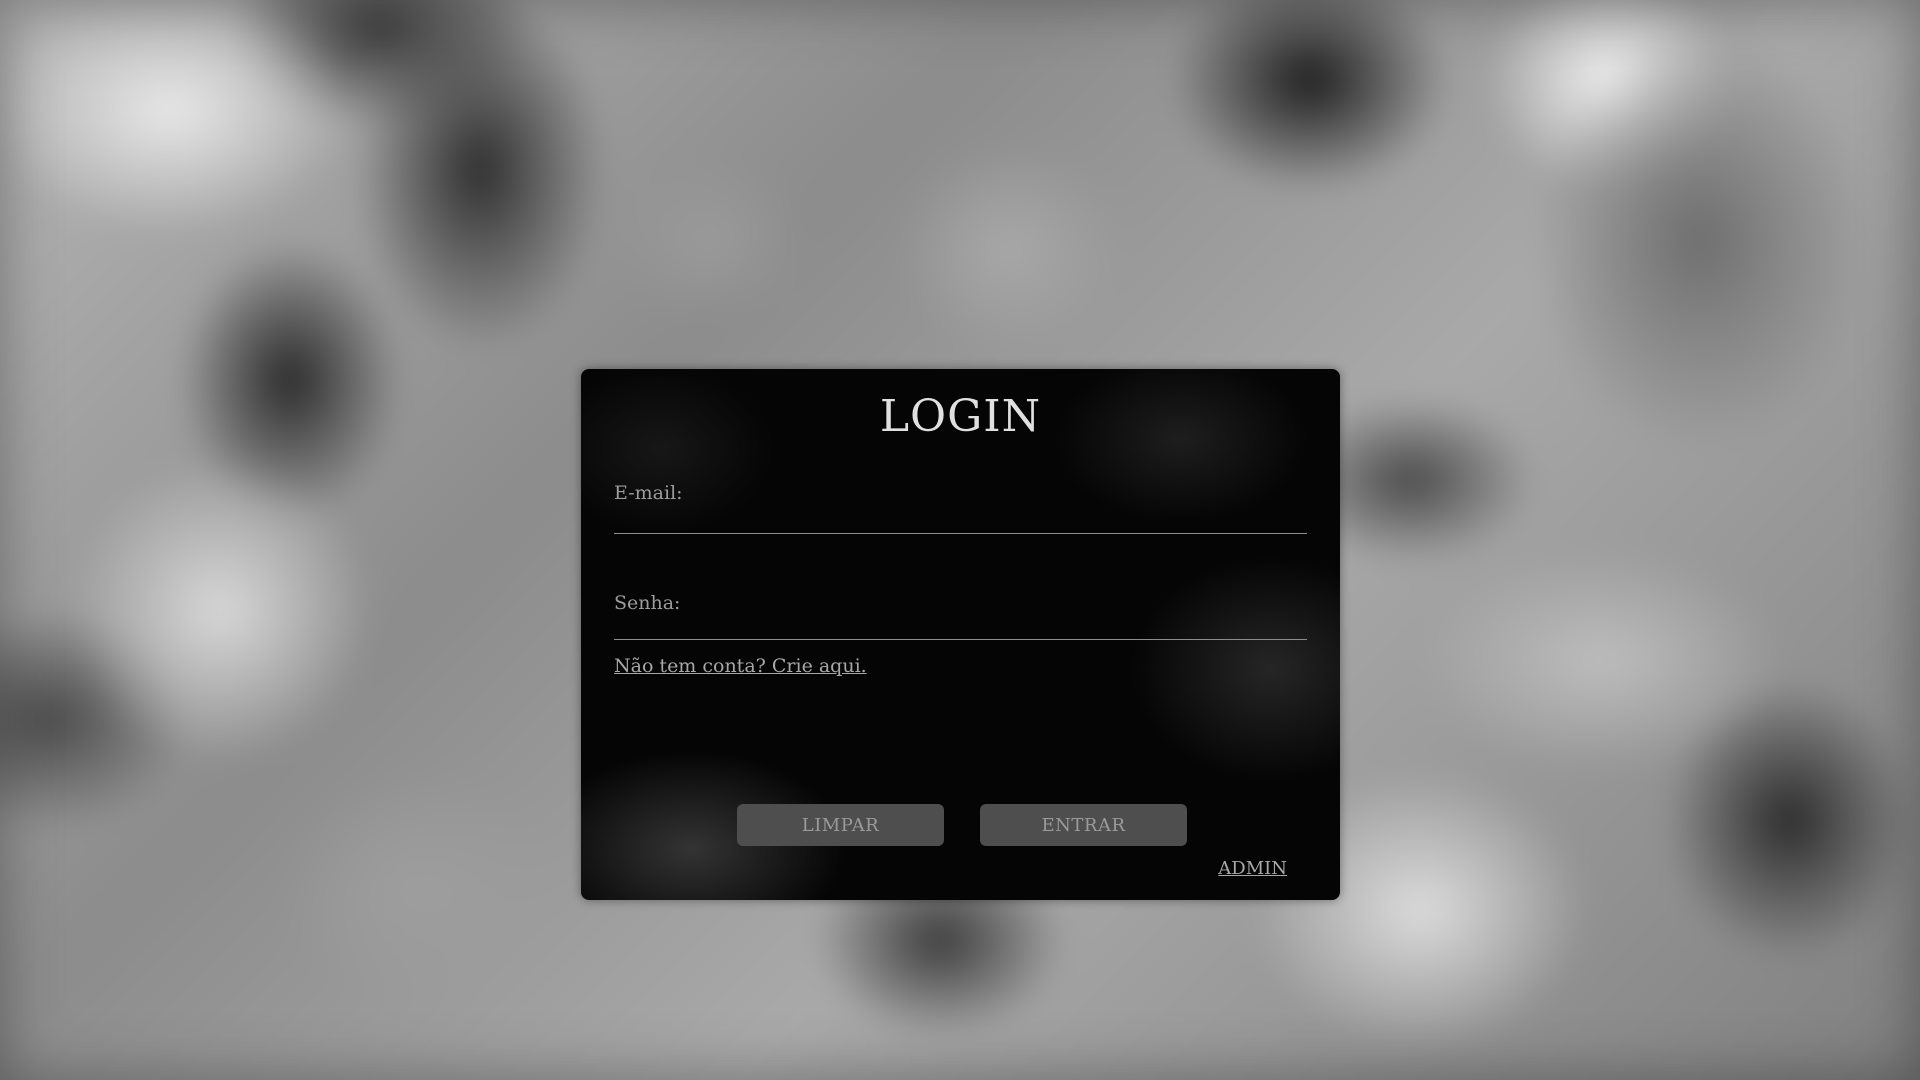  What do you see at coordinates (740, 666) in the screenshot?
I see `signup-link: Não tem conta? Crie aqui.` at bounding box center [740, 666].